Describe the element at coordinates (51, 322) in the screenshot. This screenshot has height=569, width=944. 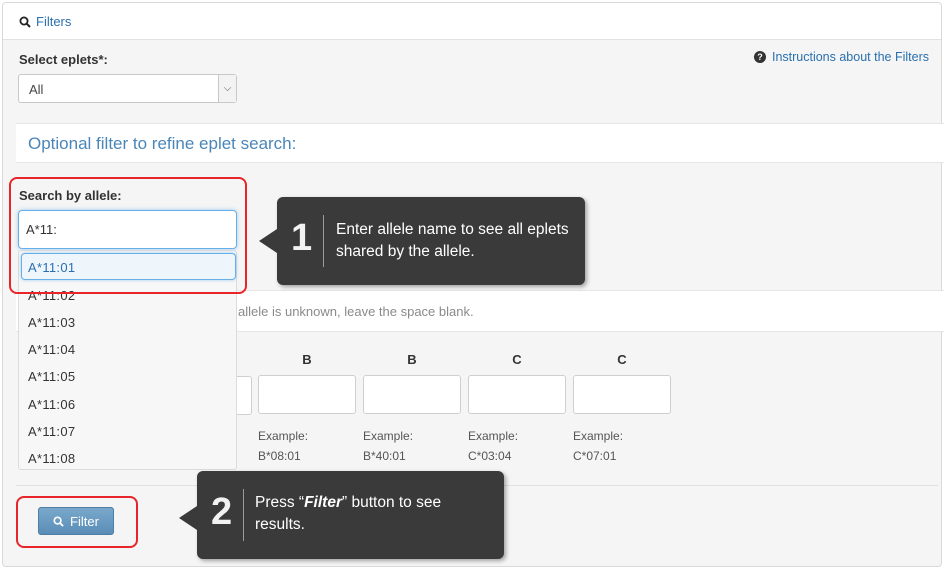
I see `allele-suggestion: A*11:03` at that location.